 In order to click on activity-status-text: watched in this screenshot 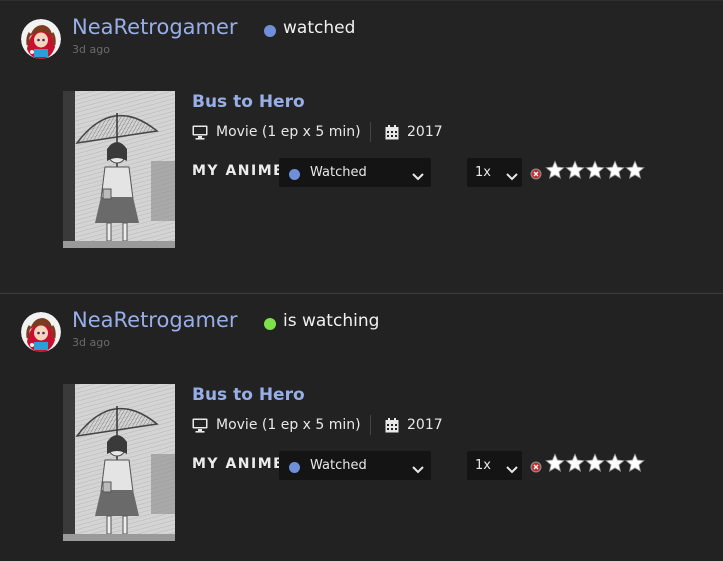, I will do `click(319, 28)`.